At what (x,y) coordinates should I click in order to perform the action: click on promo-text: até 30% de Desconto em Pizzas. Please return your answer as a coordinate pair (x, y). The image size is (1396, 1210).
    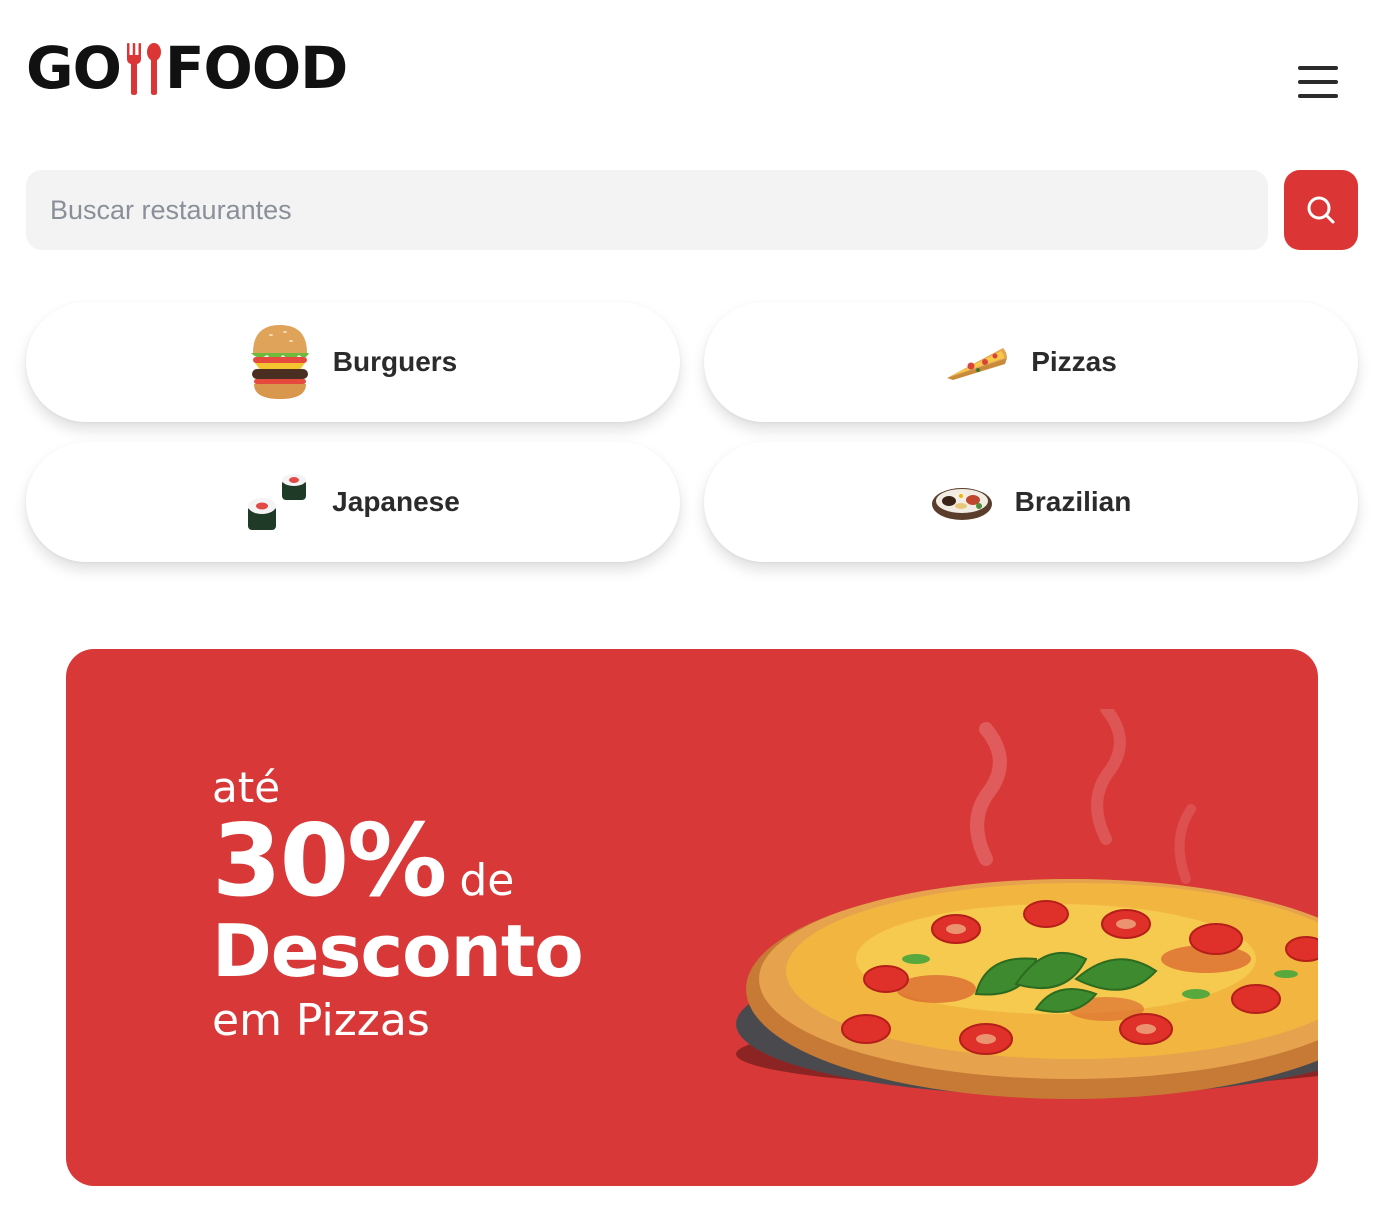
    Looking at the image, I should click on (398, 906).